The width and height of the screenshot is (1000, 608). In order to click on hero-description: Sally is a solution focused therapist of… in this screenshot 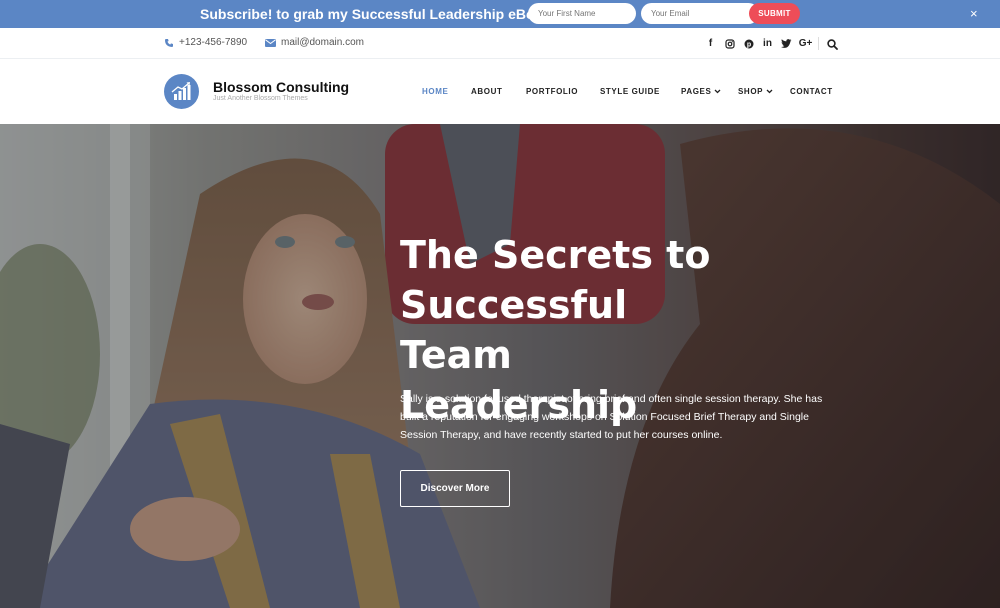, I will do `click(611, 417)`.